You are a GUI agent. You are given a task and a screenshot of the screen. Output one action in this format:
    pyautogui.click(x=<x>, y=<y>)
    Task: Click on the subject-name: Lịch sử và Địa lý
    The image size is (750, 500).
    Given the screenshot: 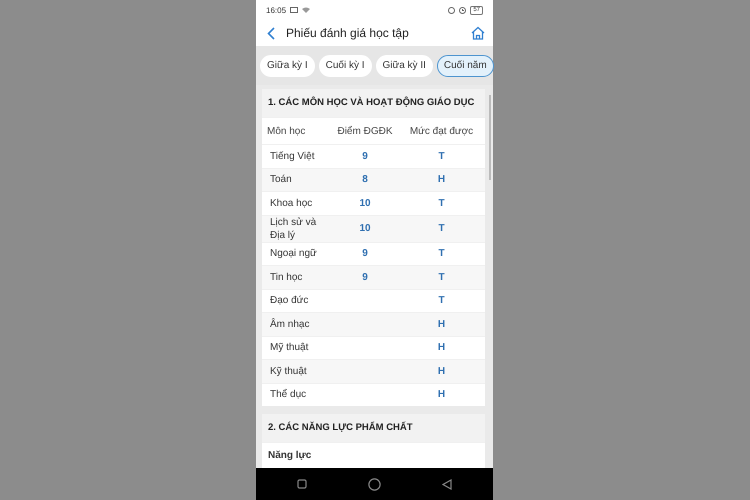 What is the action you would take?
    pyautogui.click(x=293, y=228)
    